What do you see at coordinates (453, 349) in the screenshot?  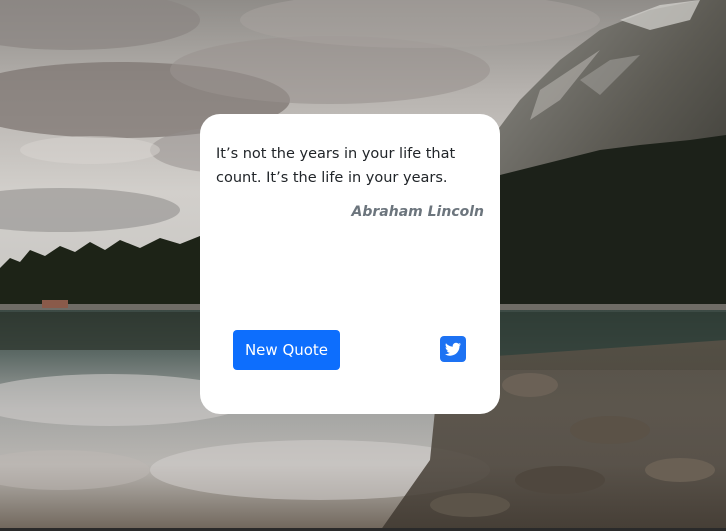 I see `twitter-icon` at bounding box center [453, 349].